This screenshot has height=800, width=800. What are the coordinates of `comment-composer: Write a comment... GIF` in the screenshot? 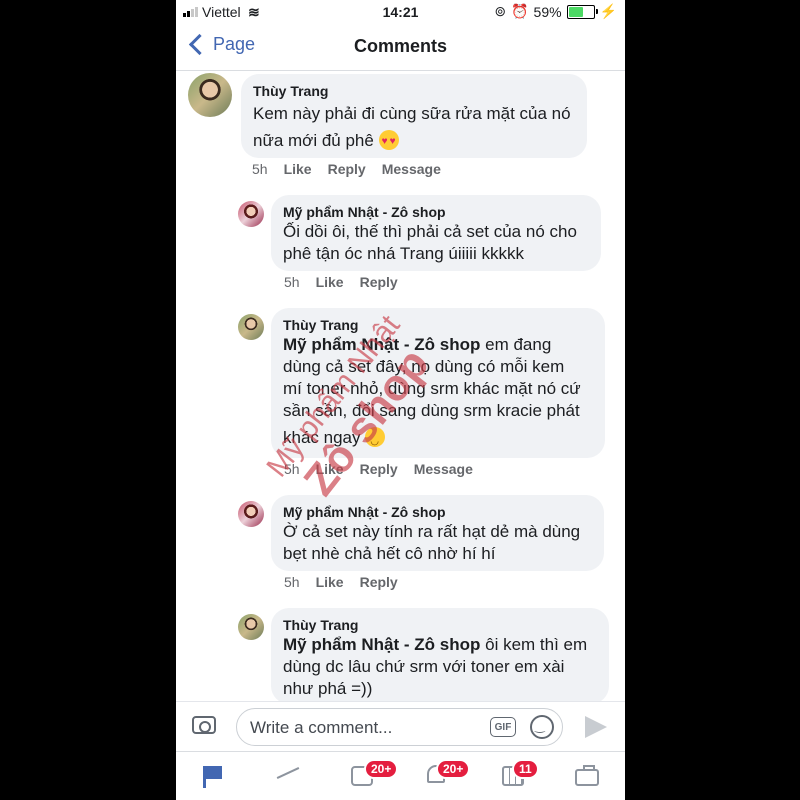 It's located at (400, 726).